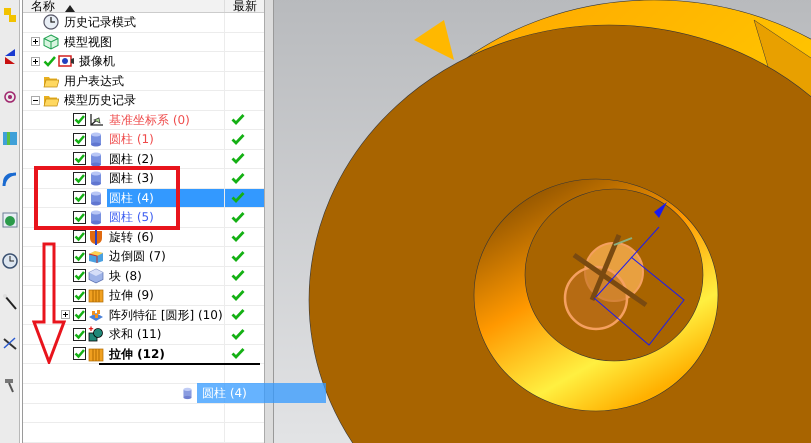  What do you see at coordinates (131, 178) in the screenshot?
I see `tree-item: 圆柱 (3)` at bounding box center [131, 178].